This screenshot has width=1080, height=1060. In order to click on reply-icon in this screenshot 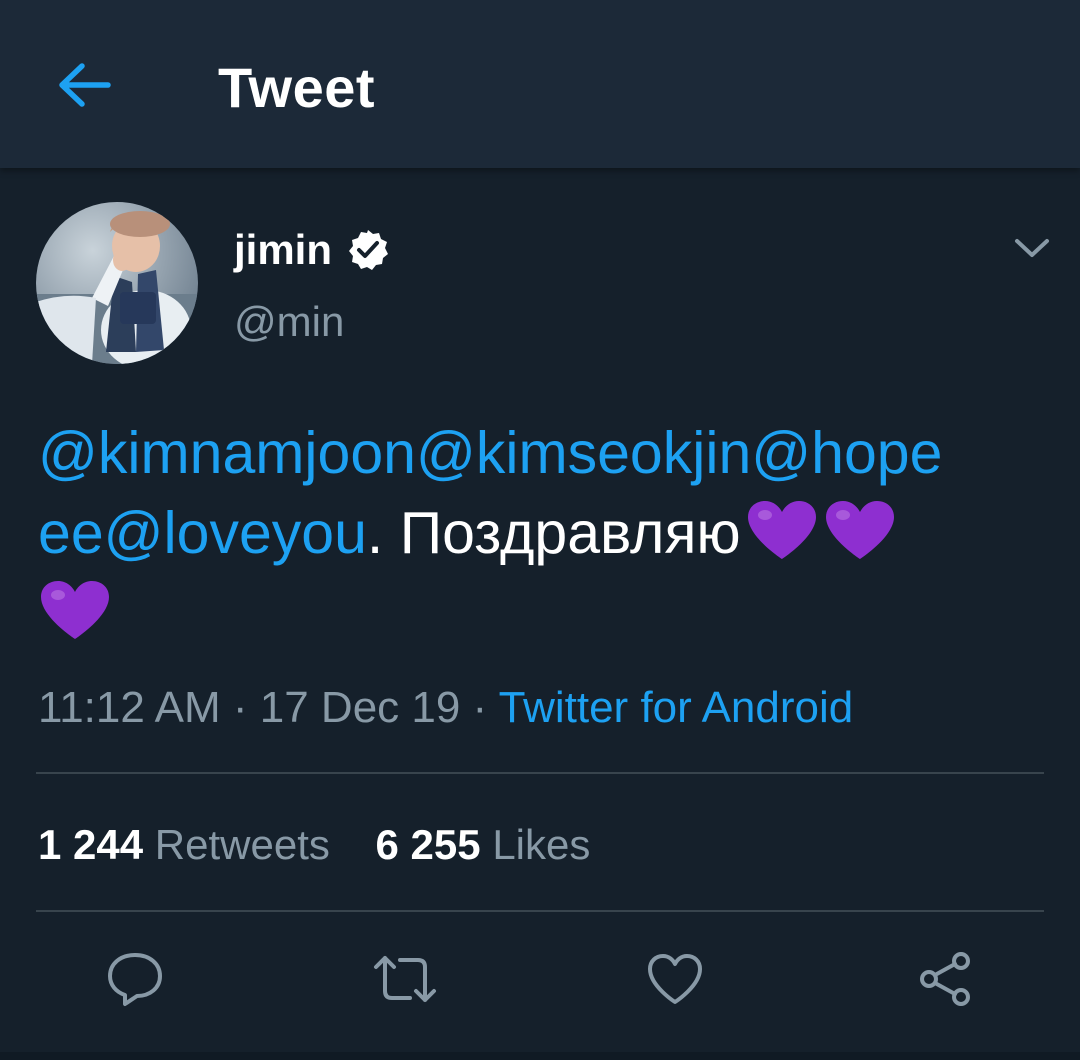, I will do `click(135, 979)`.